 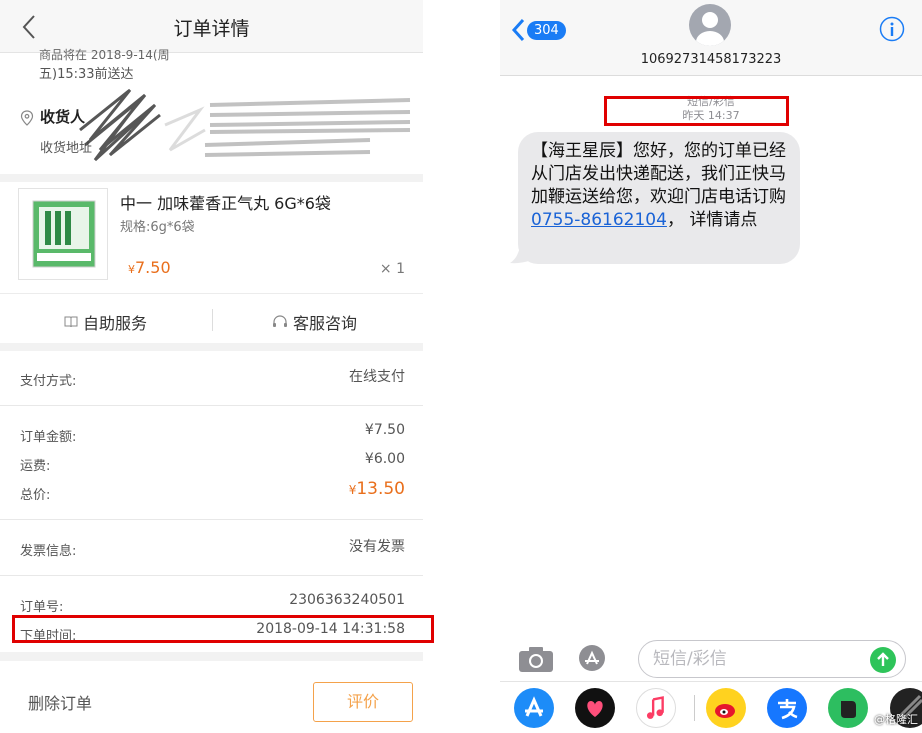 What do you see at coordinates (546, 30) in the screenshot?
I see `unread-count-badge: 304` at bounding box center [546, 30].